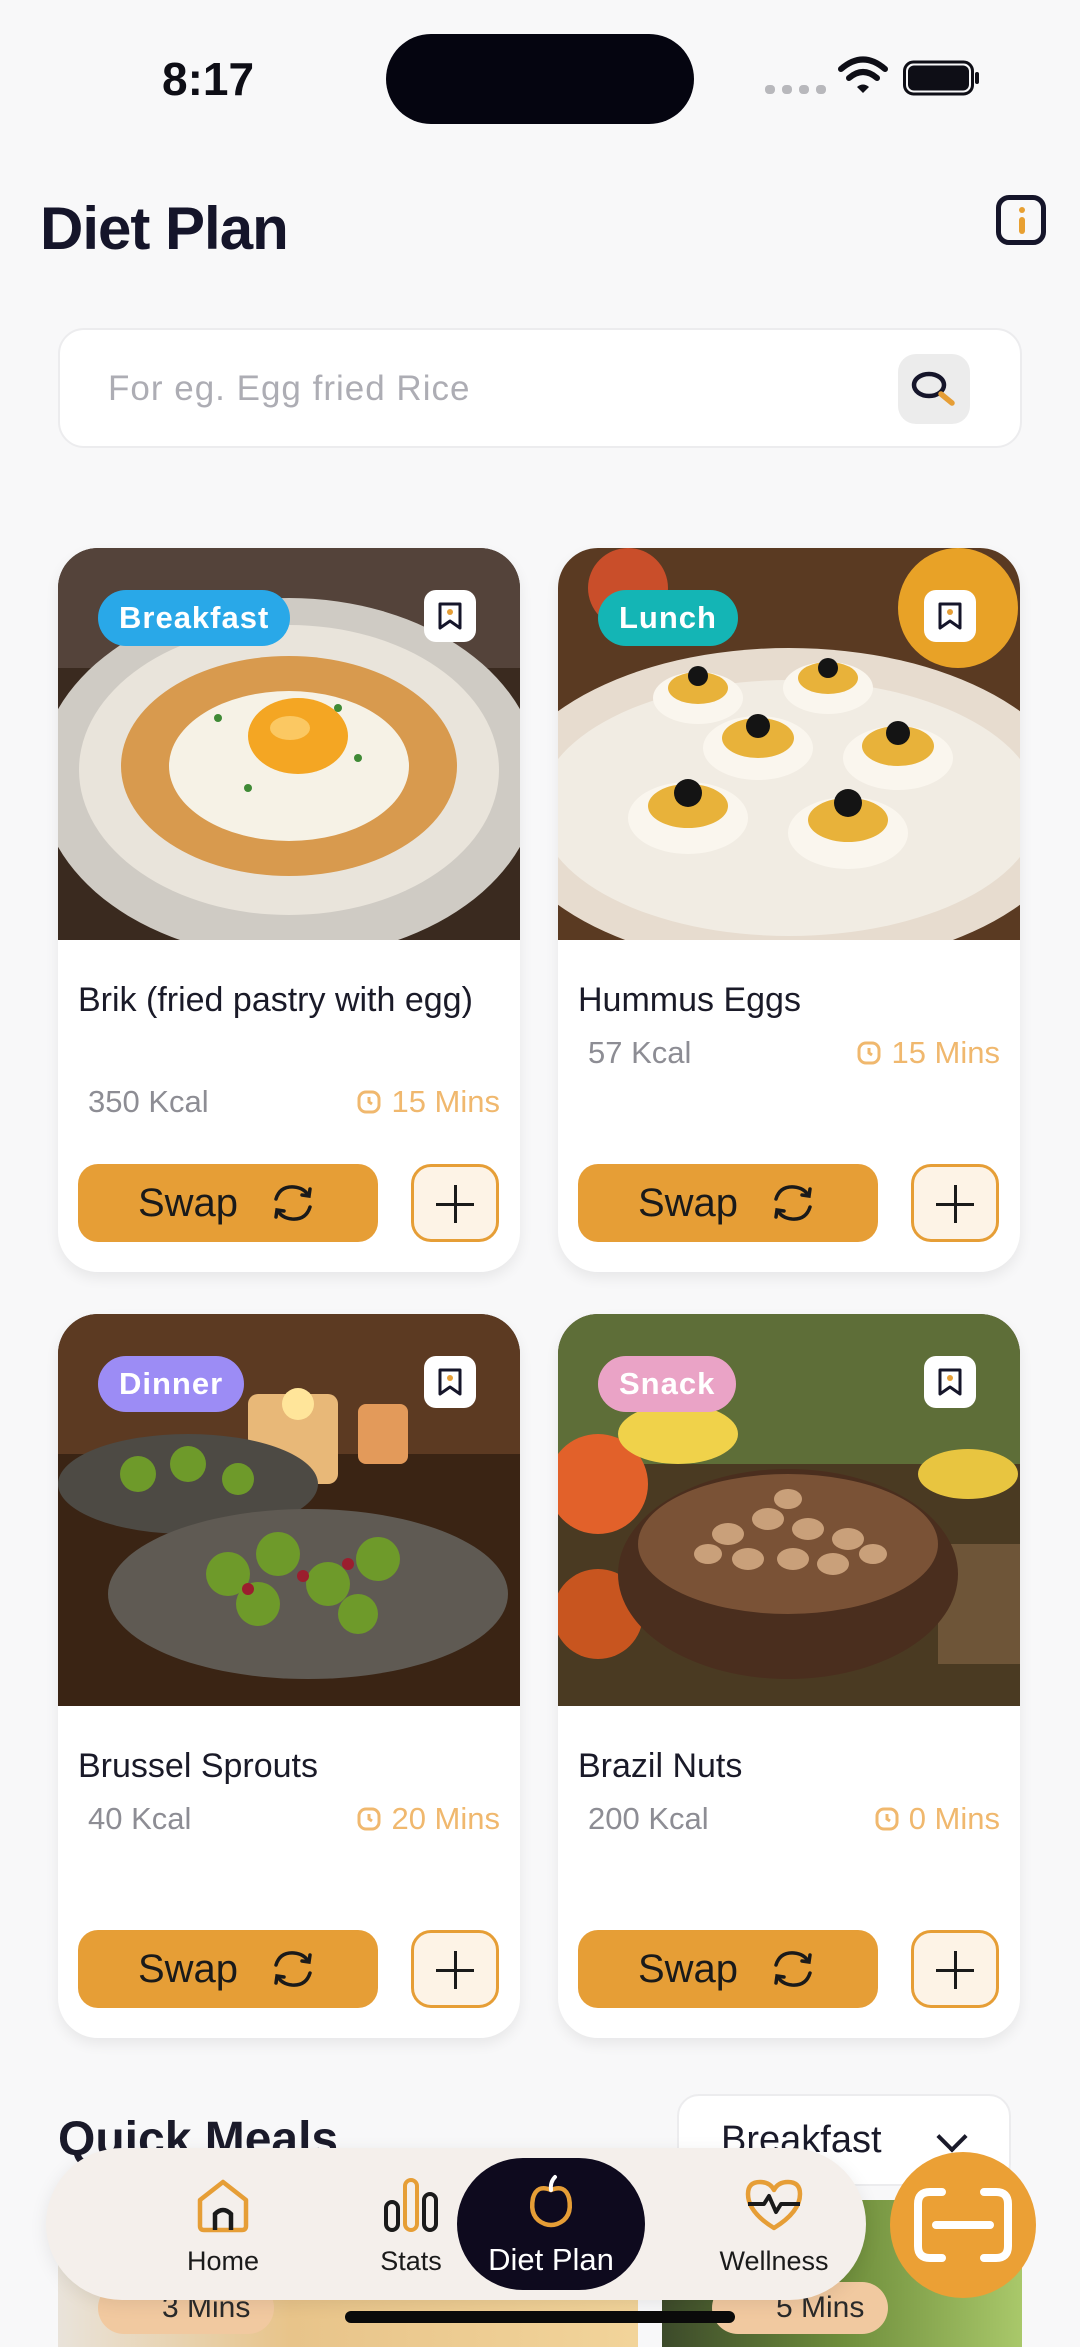 Image resolution: width=1080 pixels, height=2347 pixels. I want to click on search-icon, so click(933, 388).